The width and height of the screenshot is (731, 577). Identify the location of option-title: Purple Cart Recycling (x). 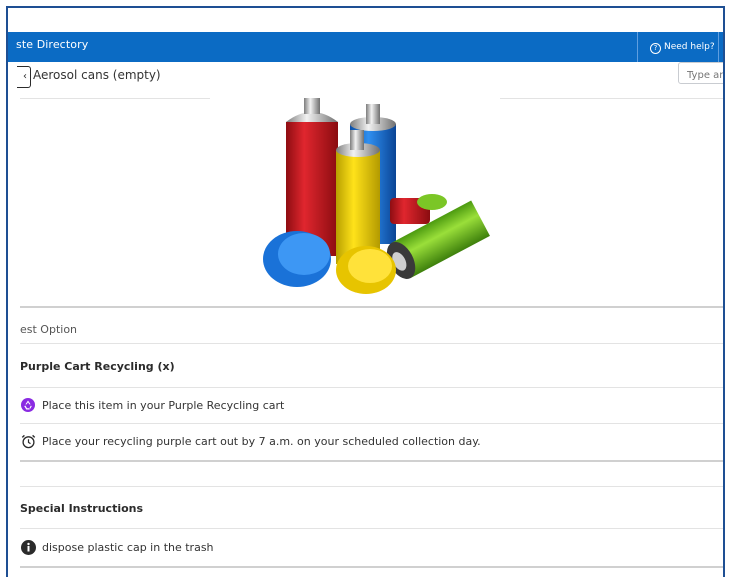
(97, 366).